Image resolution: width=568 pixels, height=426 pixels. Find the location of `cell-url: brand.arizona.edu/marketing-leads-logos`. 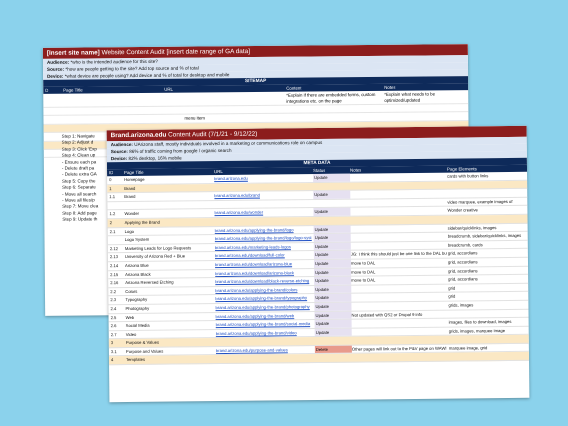

cell-url: brand.arizona.edu/marketing-leads-logos is located at coordinates (263, 247).